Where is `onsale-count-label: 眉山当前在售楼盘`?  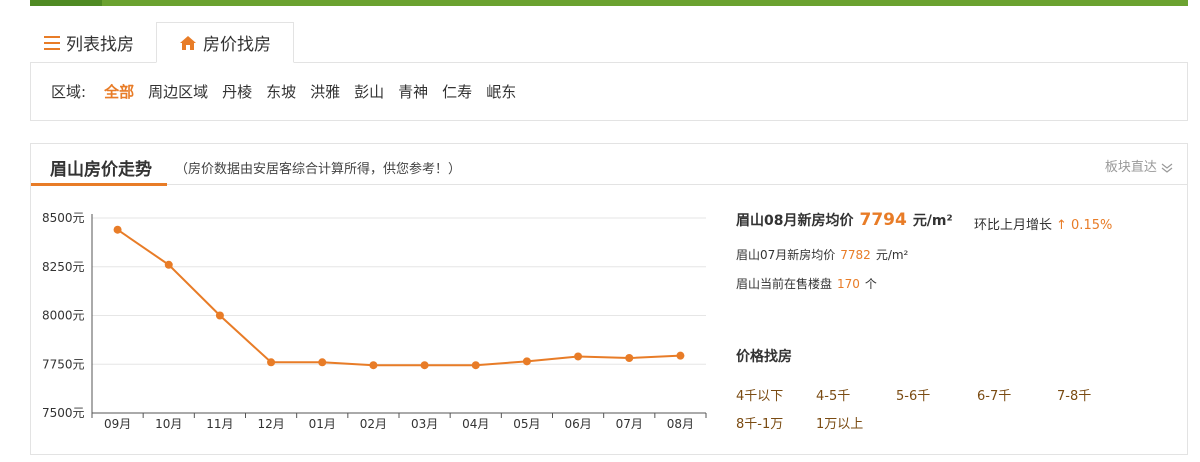
onsale-count-label: 眉山当前在售楼盘 is located at coordinates (784, 284).